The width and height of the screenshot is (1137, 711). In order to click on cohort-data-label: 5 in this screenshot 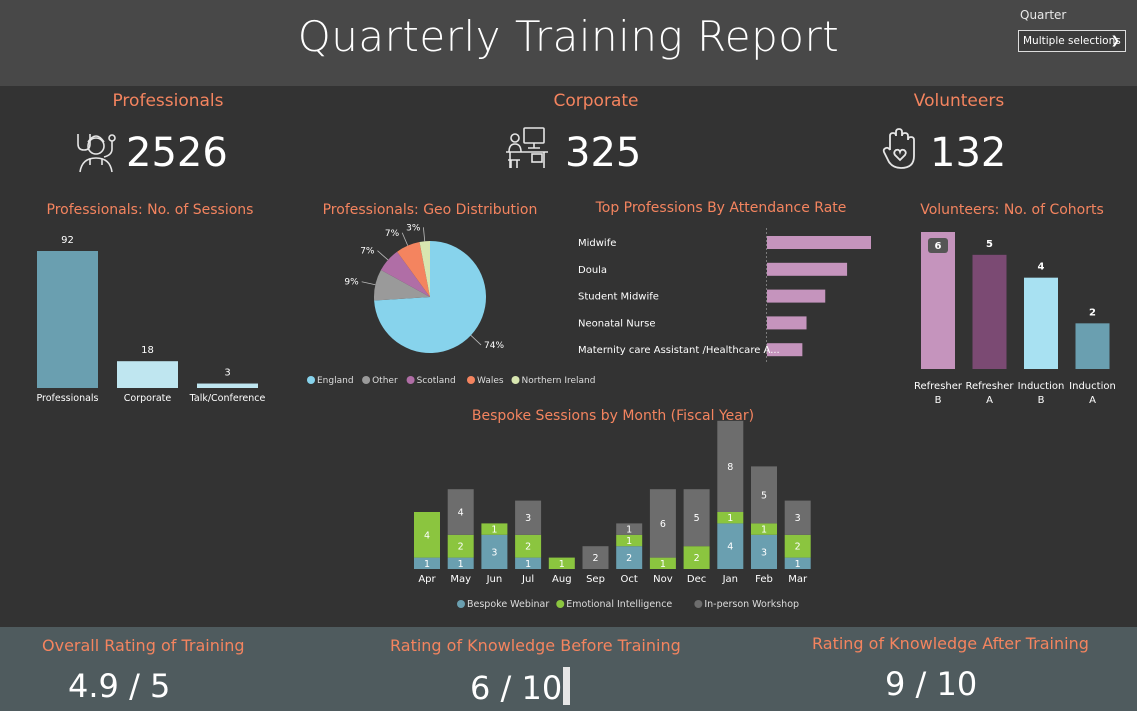, I will do `click(989, 244)`.